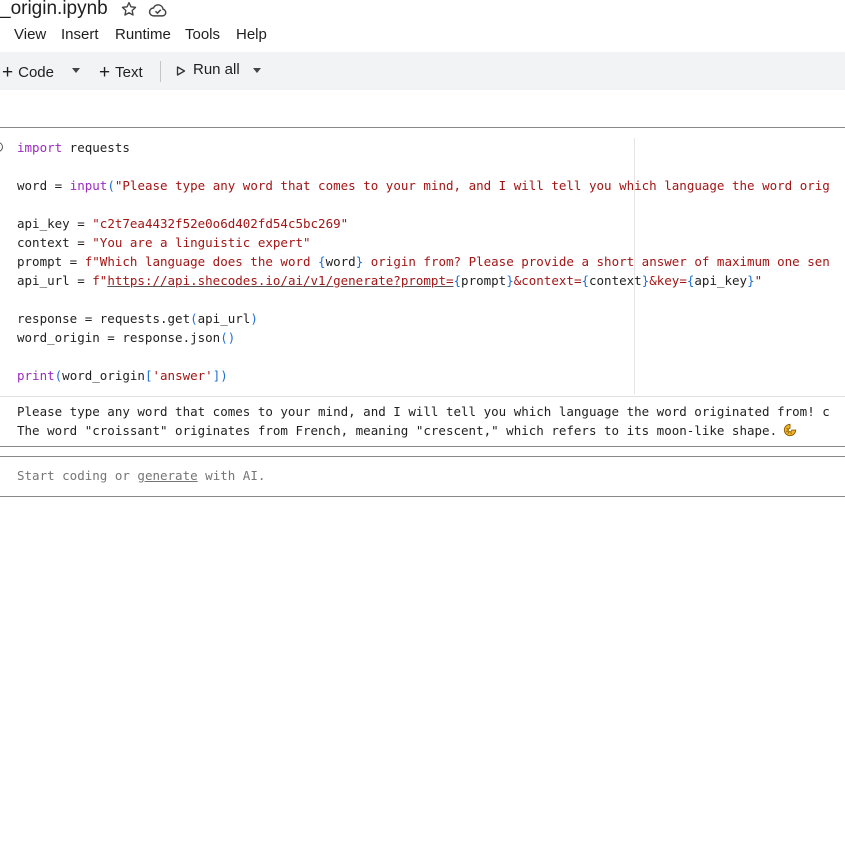 This screenshot has width=845, height=845. I want to click on generate-link: generate, so click(167, 475).